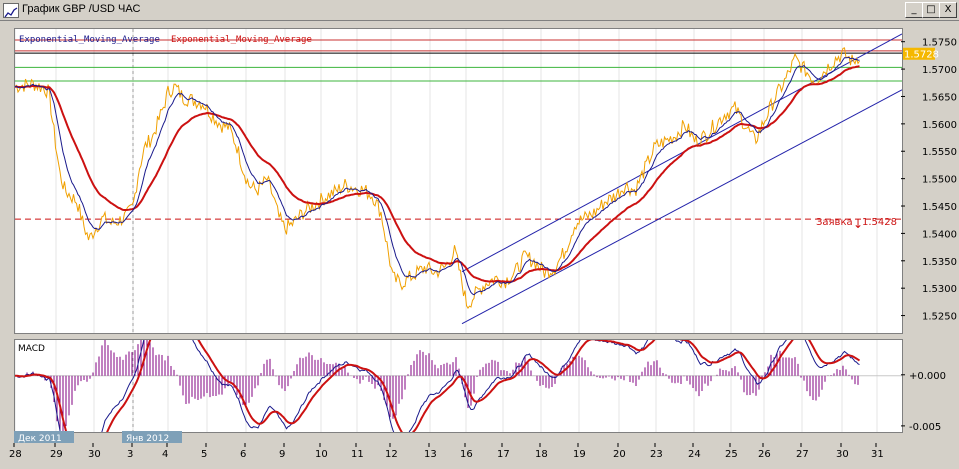  I want to click on price-tick-label: 1.5450, so click(939, 207).